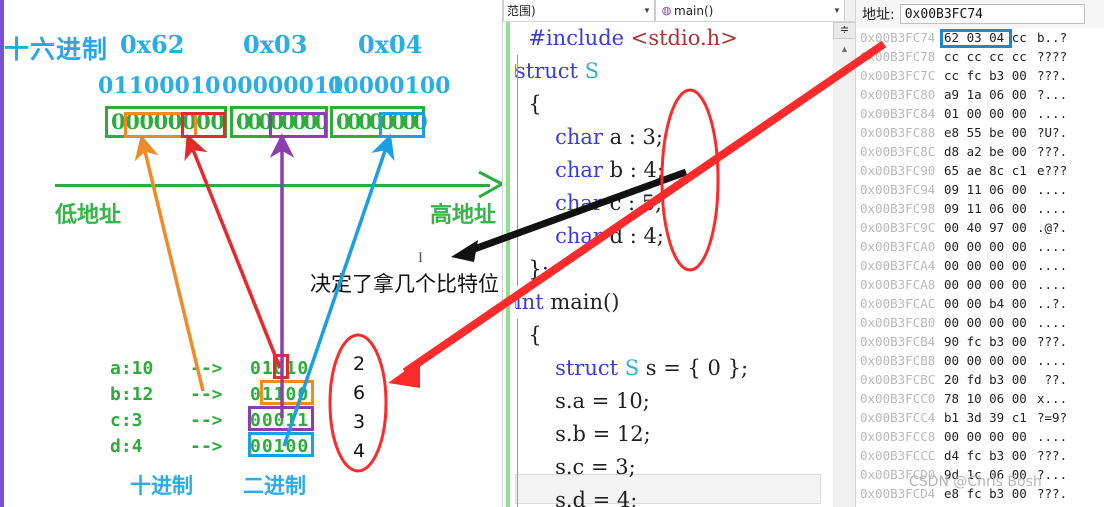 Image resolution: width=1104 pixels, height=507 pixels. What do you see at coordinates (985, 227) in the screenshot?
I see `memory-row-hex: 00 40 97 00` at bounding box center [985, 227].